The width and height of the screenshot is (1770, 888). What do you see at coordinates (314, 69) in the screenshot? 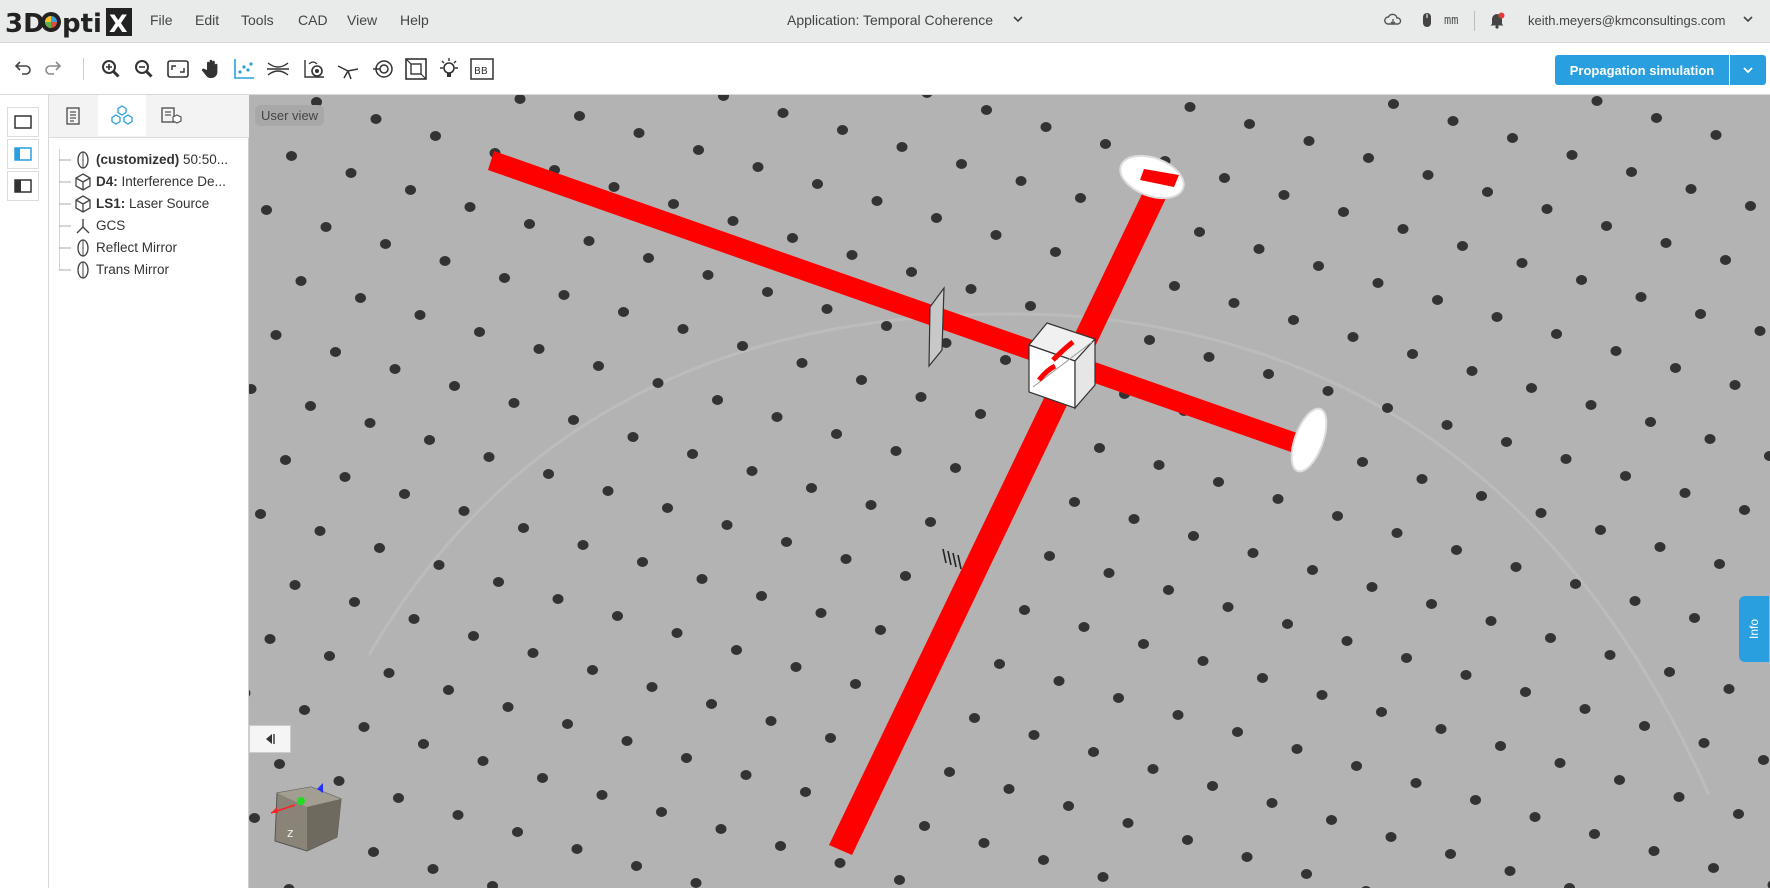
I see `camera-tool-icon` at bounding box center [314, 69].